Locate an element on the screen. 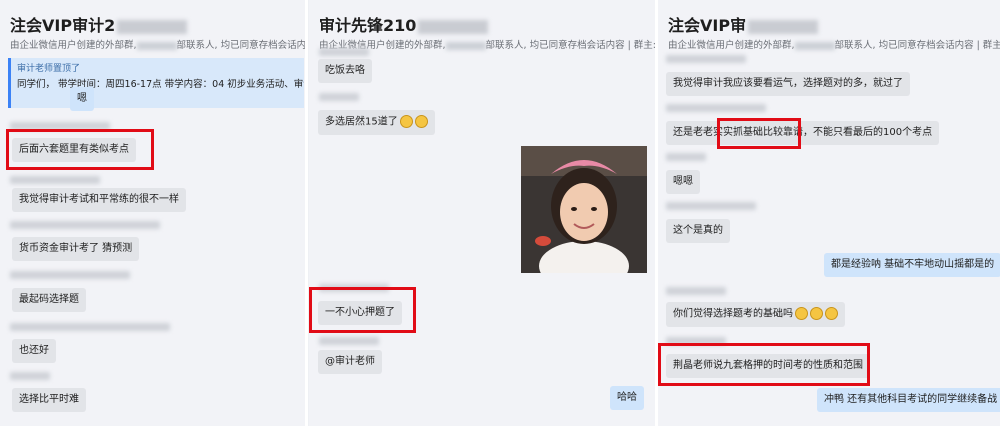 The image size is (1000, 426). message-bubble: 吃饭去咯 is located at coordinates (345, 71).